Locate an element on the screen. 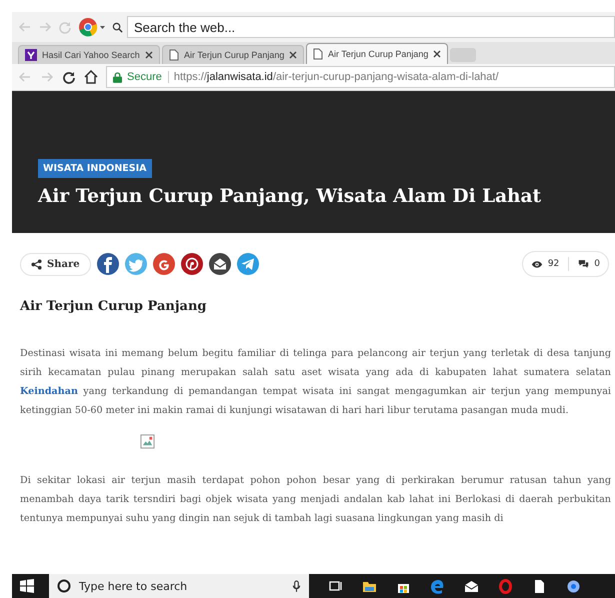 The height and width of the screenshot is (598, 615). eye-icon is located at coordinates (536, 264).